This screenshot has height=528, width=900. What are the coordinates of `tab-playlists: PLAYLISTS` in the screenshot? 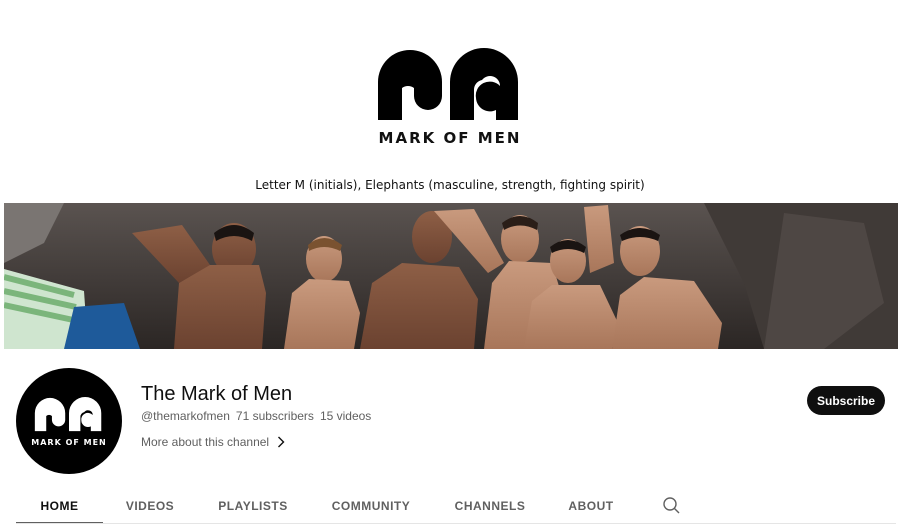 It's located at (253, 505).